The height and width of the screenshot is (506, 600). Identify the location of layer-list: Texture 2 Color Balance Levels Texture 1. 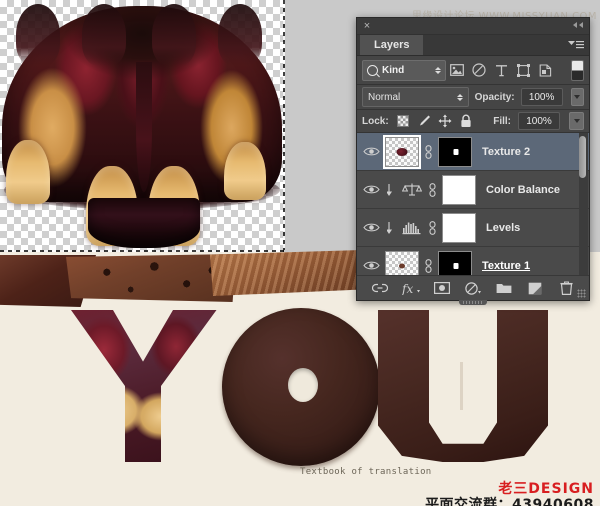
(473, 208).